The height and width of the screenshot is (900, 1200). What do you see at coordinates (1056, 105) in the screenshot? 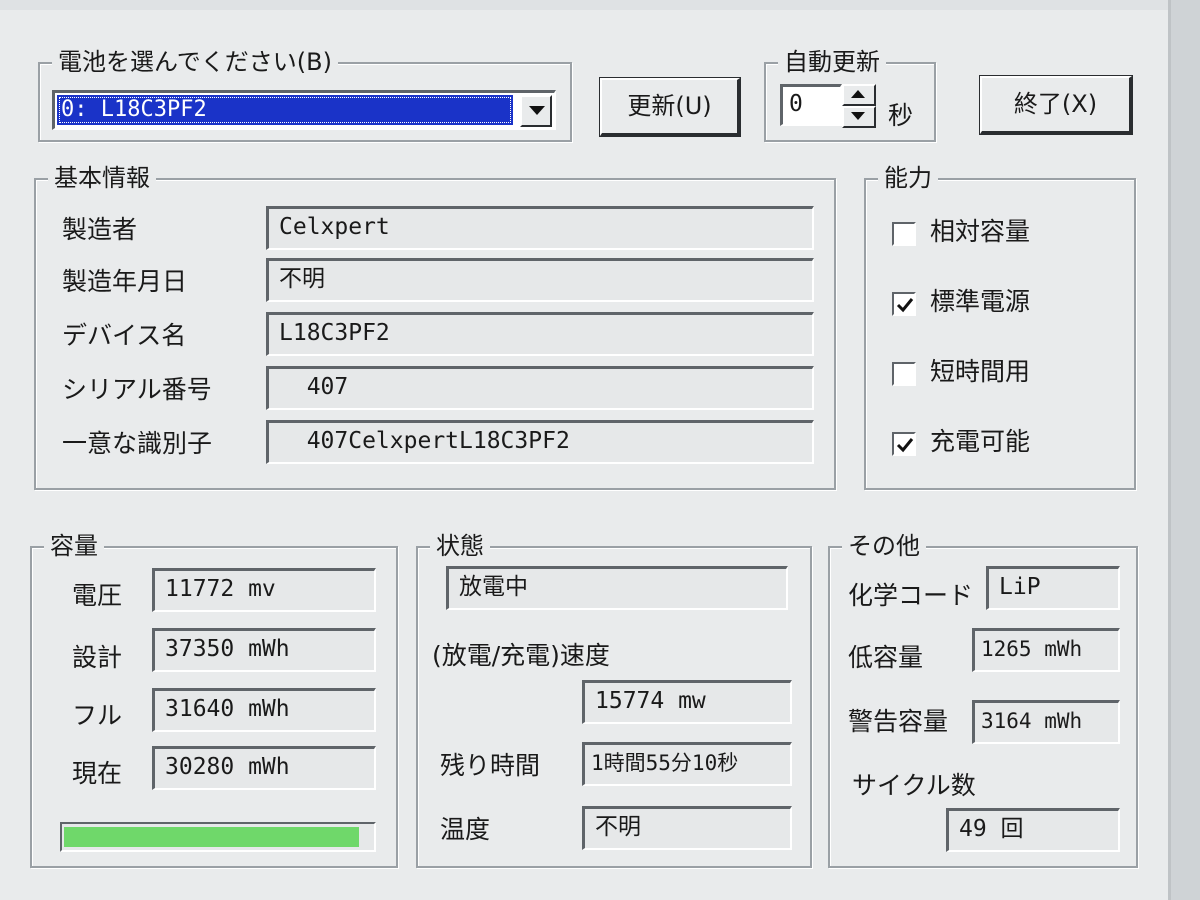
I see `exit-button: 終了(X)` at bounding box center [1056, 105].